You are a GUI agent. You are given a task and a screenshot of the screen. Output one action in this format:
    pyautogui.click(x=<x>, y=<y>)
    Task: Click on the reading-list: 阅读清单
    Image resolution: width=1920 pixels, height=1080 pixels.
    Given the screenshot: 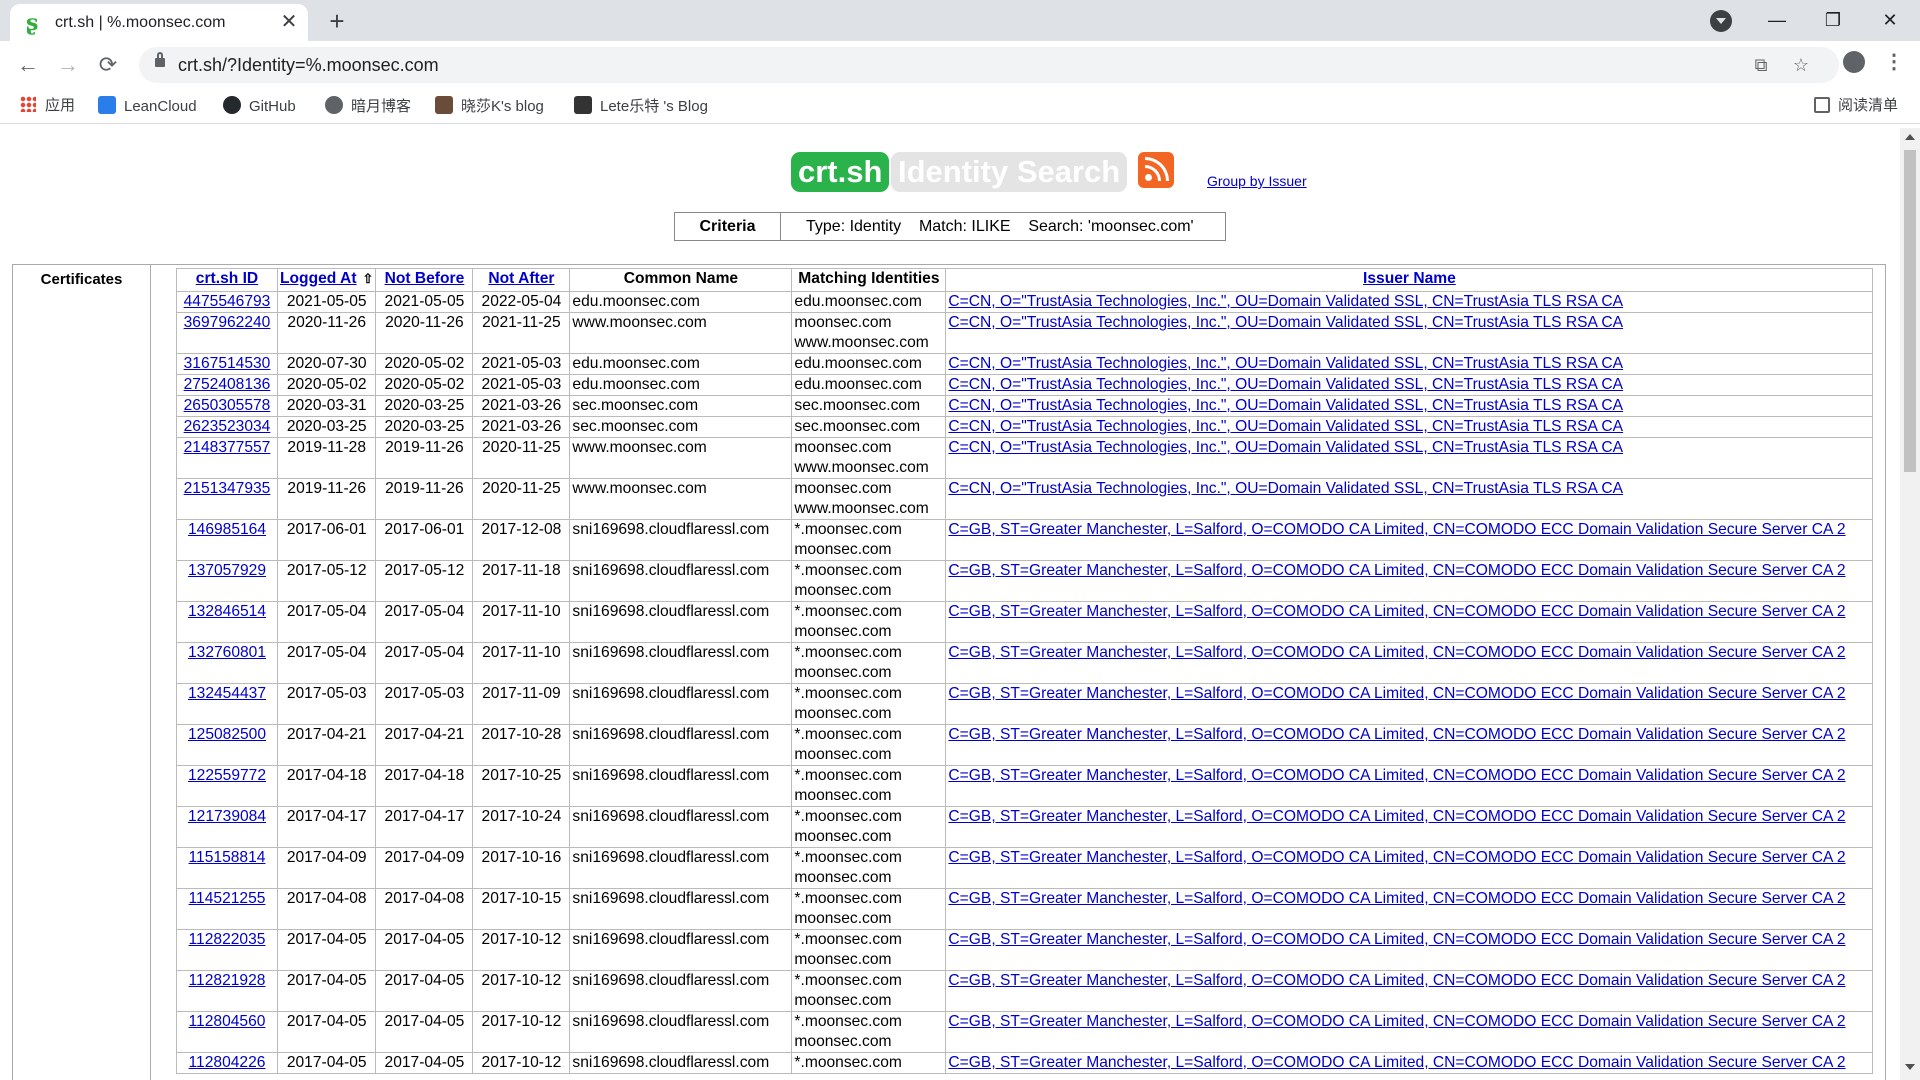 What is the action you would take?
    pyautogui.click(x=1856, y=106)
    